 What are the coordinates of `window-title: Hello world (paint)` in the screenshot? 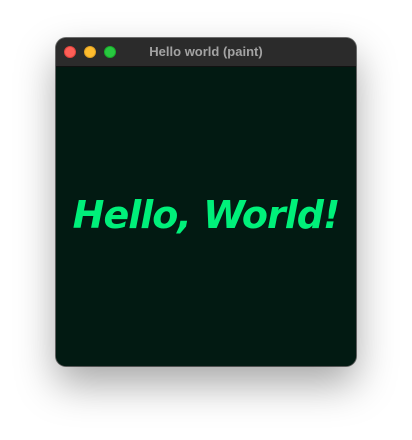 It's located at (206, 51).